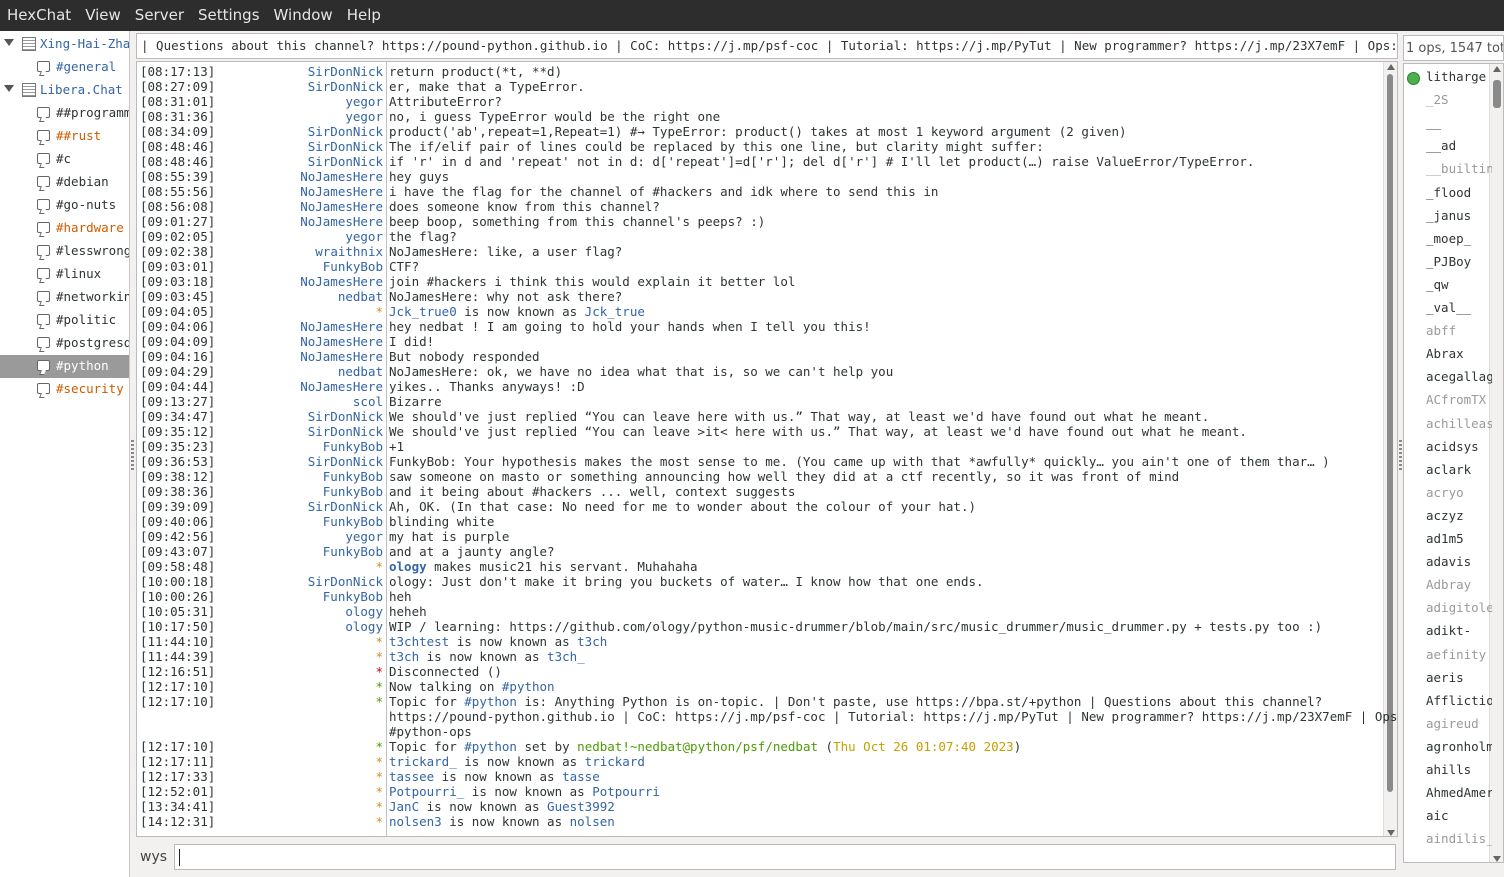 The width and height of the screenshot is (1504, 877). I want to click on userlist-resize-handle, so click(1400, 455).